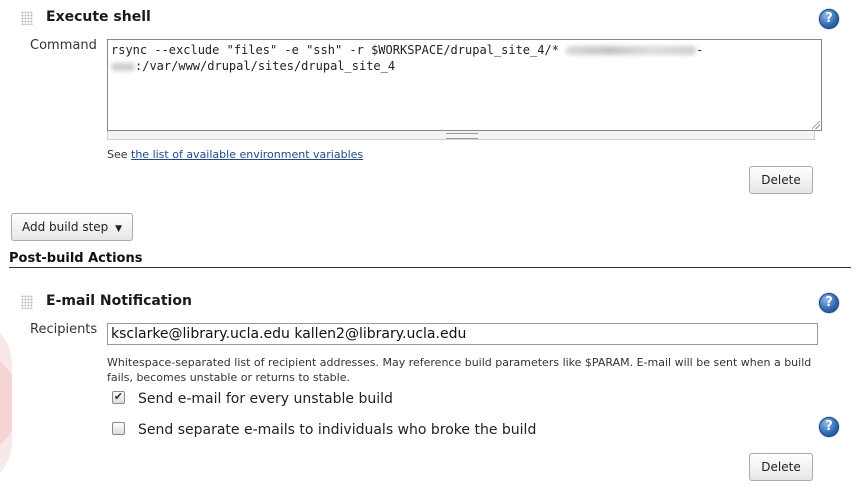  I want to click on redacted-host-suffix, so click(123, 66).